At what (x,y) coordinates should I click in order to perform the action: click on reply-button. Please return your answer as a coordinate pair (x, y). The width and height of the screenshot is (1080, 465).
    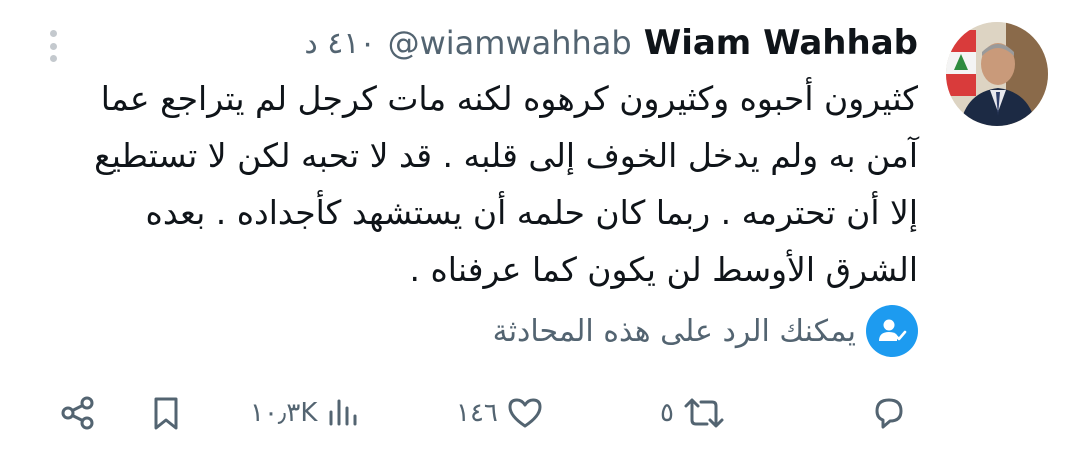
    Looking at the image, I should click on (889, 413).